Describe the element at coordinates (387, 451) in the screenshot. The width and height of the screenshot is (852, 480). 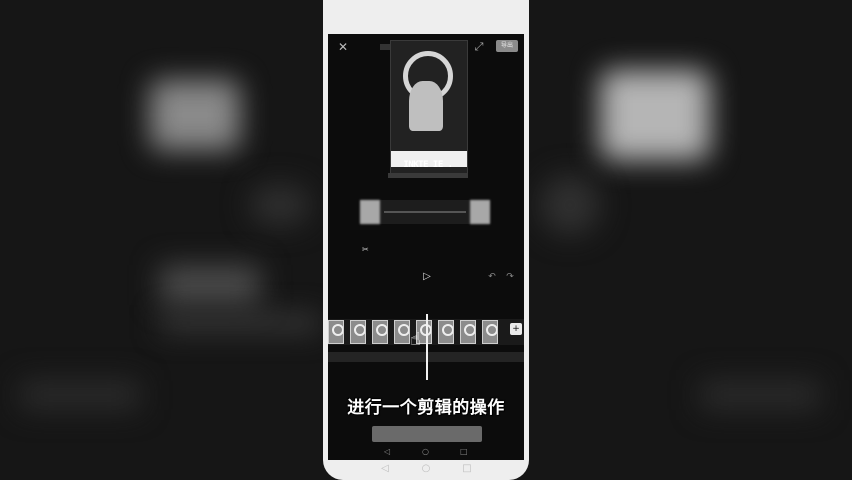
I see `nav-back-icon: ◁` at that location.